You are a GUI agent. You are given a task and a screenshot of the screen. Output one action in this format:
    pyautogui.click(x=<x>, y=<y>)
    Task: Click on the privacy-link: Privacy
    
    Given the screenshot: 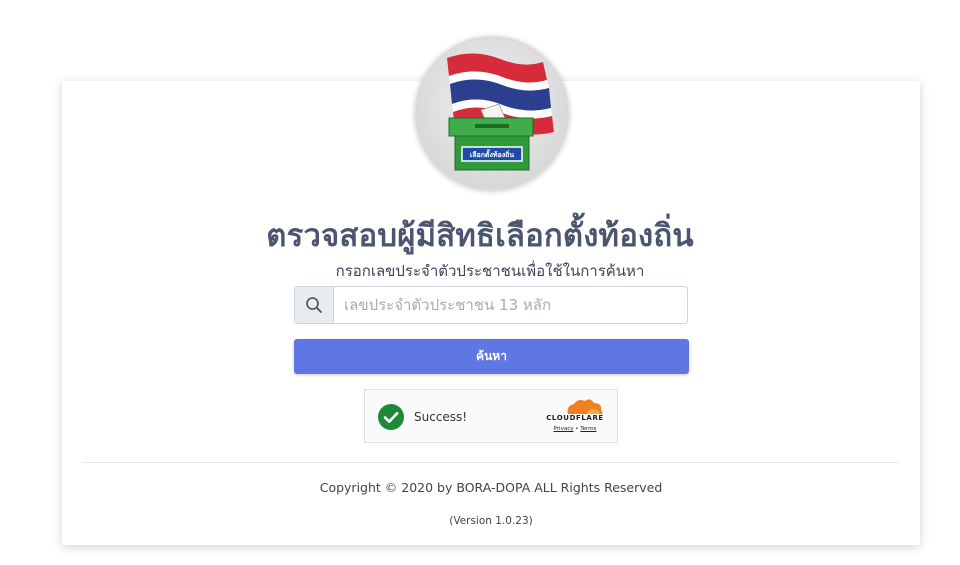 What is the action you would take?
    pyautogui.click(x=564, y=429)
    